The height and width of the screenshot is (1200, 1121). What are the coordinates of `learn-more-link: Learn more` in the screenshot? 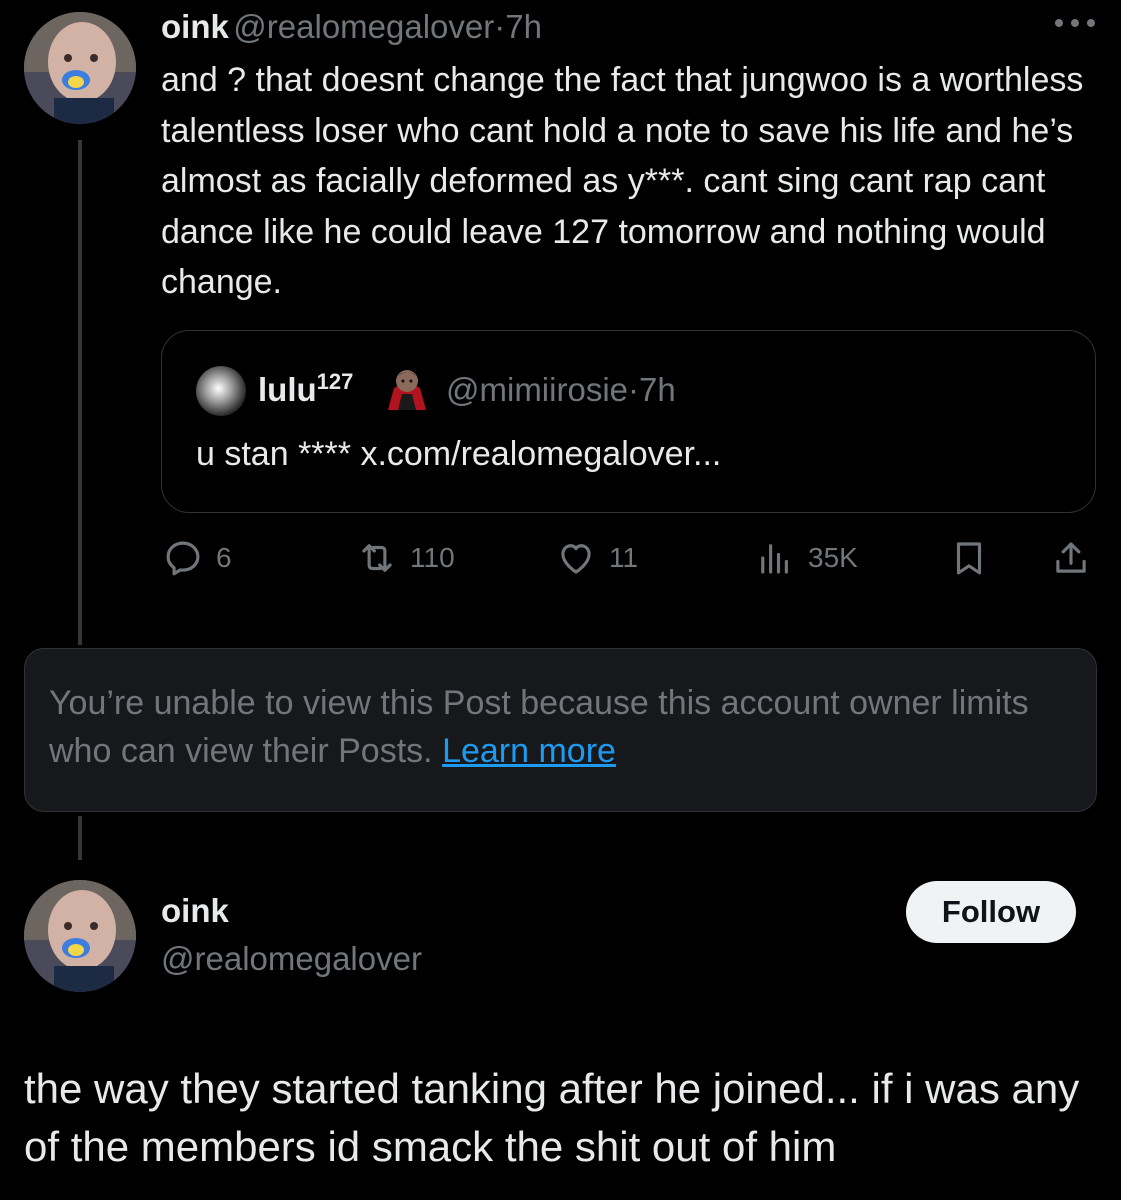 It's located at (529, 751).